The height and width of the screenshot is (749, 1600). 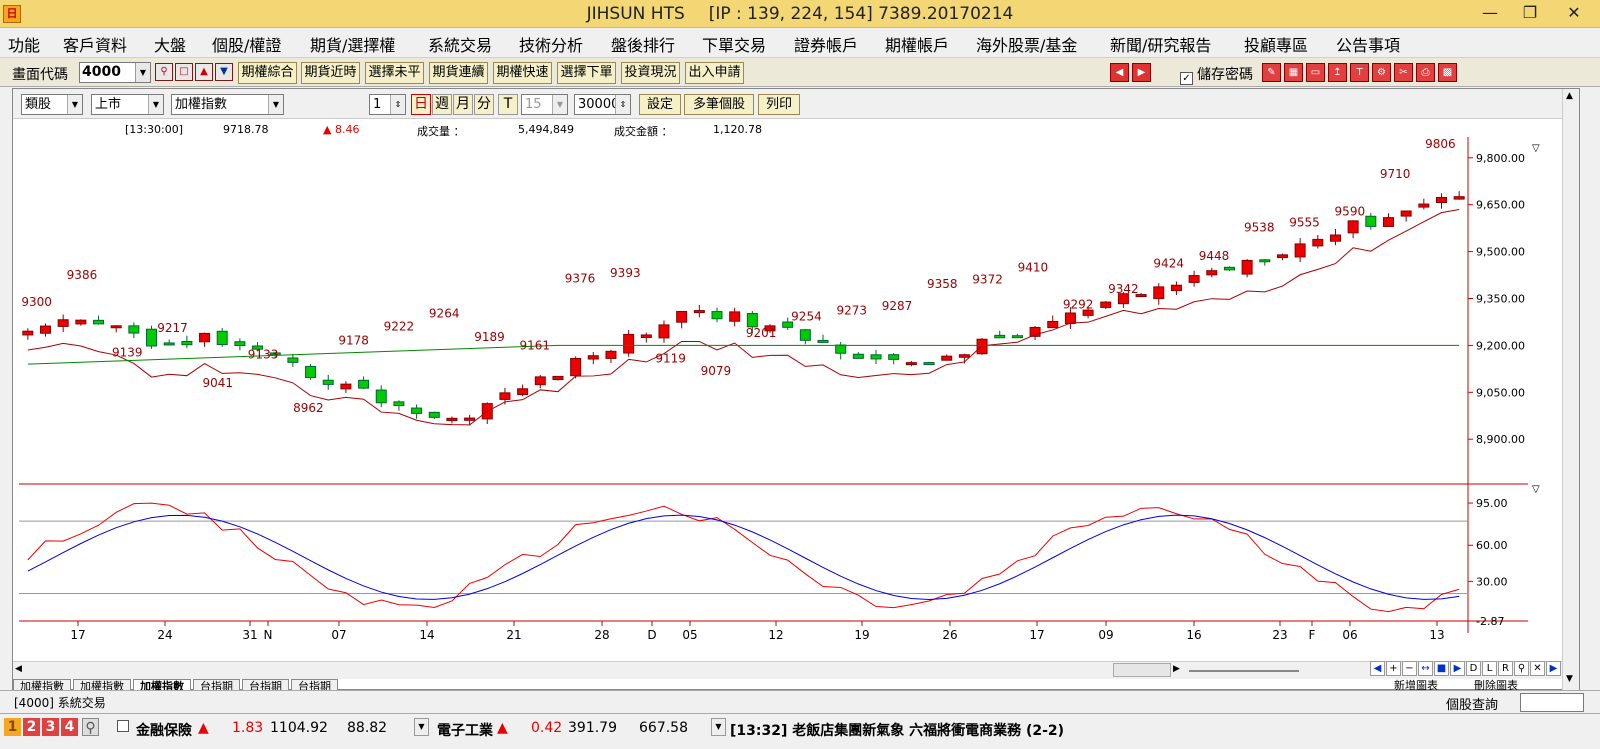 I want to click on menu-item-securities-account: 證券帳戶, so click(x=826, y=44).